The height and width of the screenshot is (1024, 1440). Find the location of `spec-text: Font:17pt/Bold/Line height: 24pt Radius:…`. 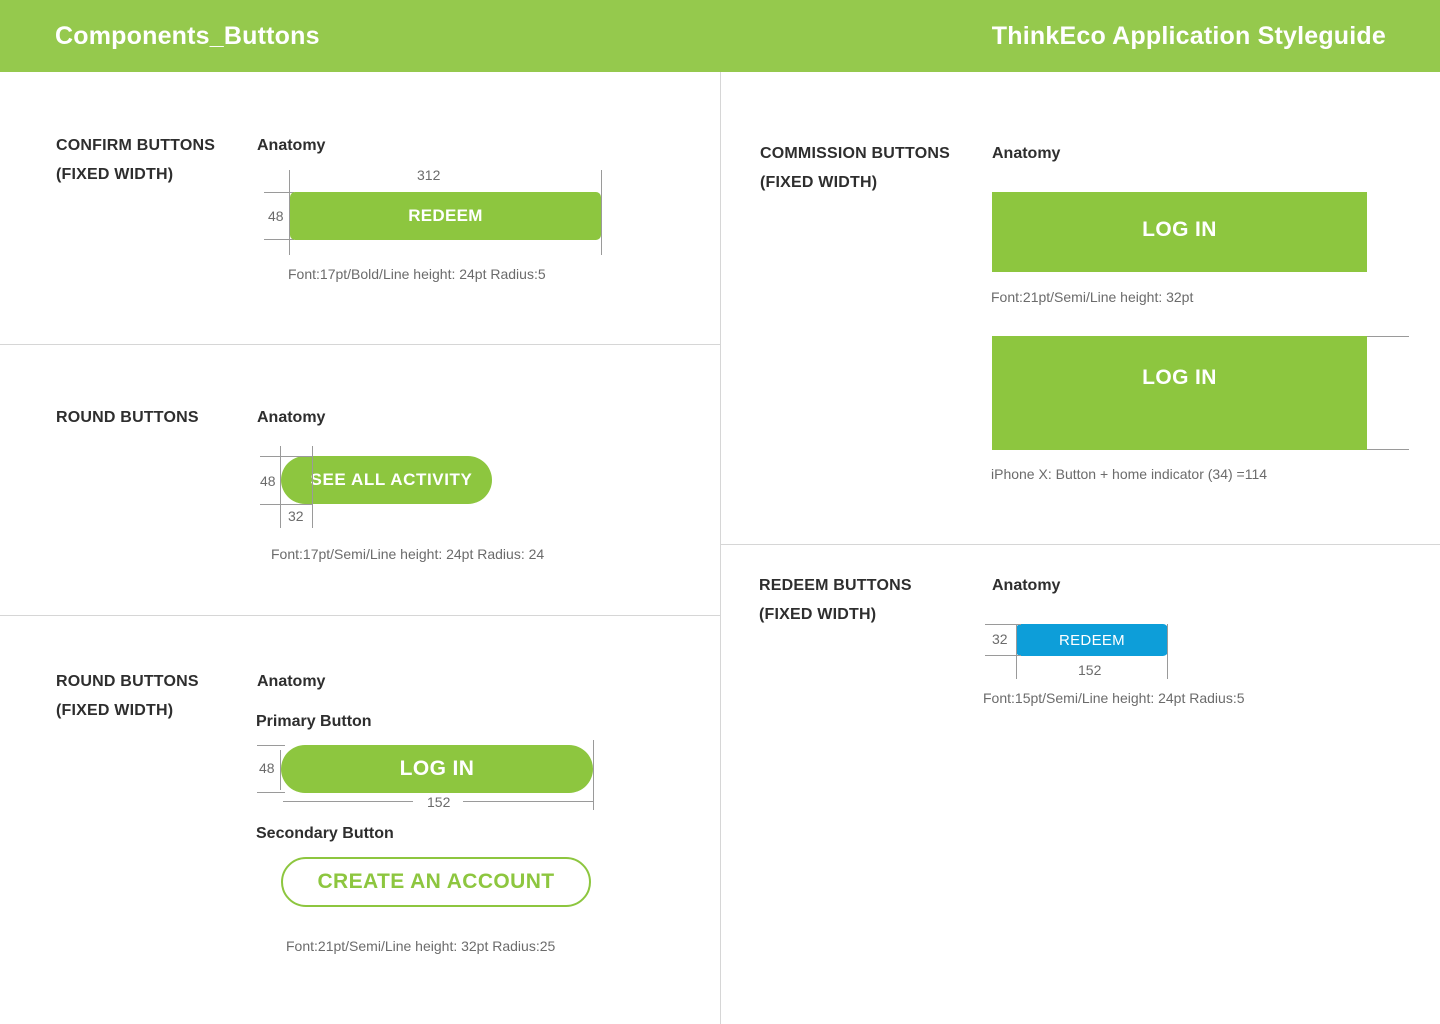

spec-text: Font:17pt/Bold/Line height: 24pt Radius:… is located at coordinates (417, 274).